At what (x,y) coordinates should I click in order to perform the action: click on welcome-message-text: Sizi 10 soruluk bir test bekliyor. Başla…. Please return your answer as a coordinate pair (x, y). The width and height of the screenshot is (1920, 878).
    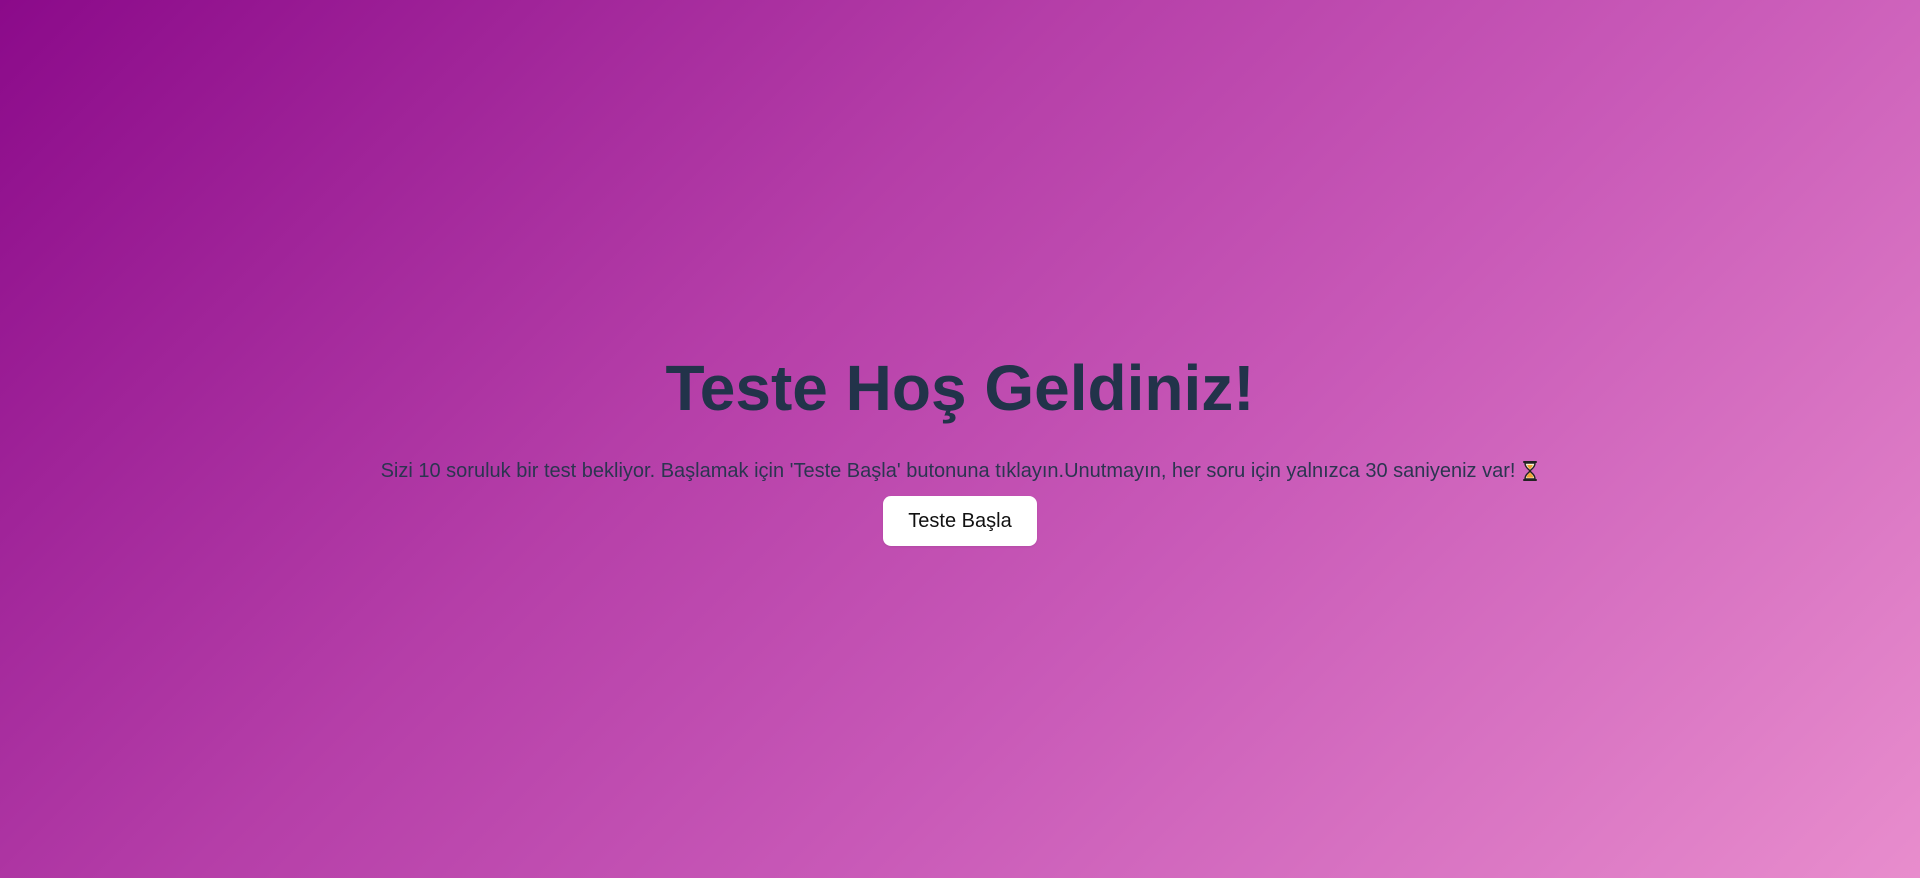
    Looking at the image, I should click on (948, 471).